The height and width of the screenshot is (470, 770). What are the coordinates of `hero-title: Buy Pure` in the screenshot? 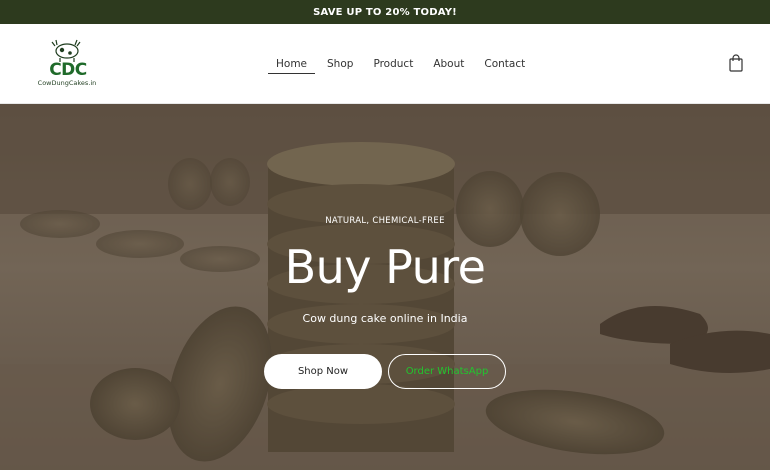 It's located at (385, 267).